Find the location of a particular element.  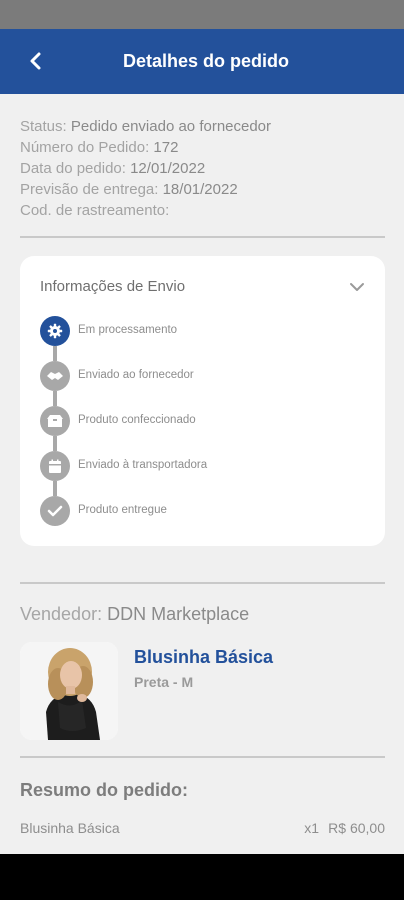

shipping-info-title: Informações de Envio is located at coordinates (113, 286).